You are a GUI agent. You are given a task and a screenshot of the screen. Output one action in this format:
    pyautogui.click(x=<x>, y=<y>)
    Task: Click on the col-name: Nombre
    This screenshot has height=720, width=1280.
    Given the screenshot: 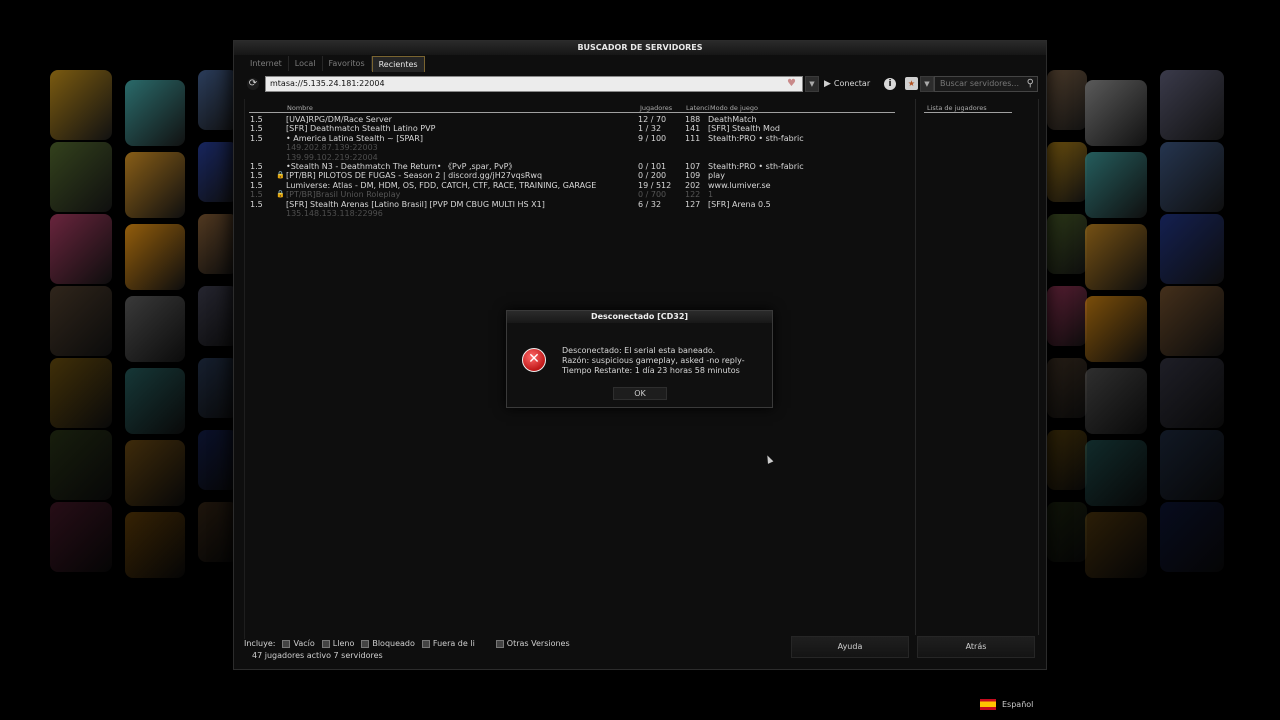 What is the action you would take?
    pyautogui.click(x=300, y=108)
    